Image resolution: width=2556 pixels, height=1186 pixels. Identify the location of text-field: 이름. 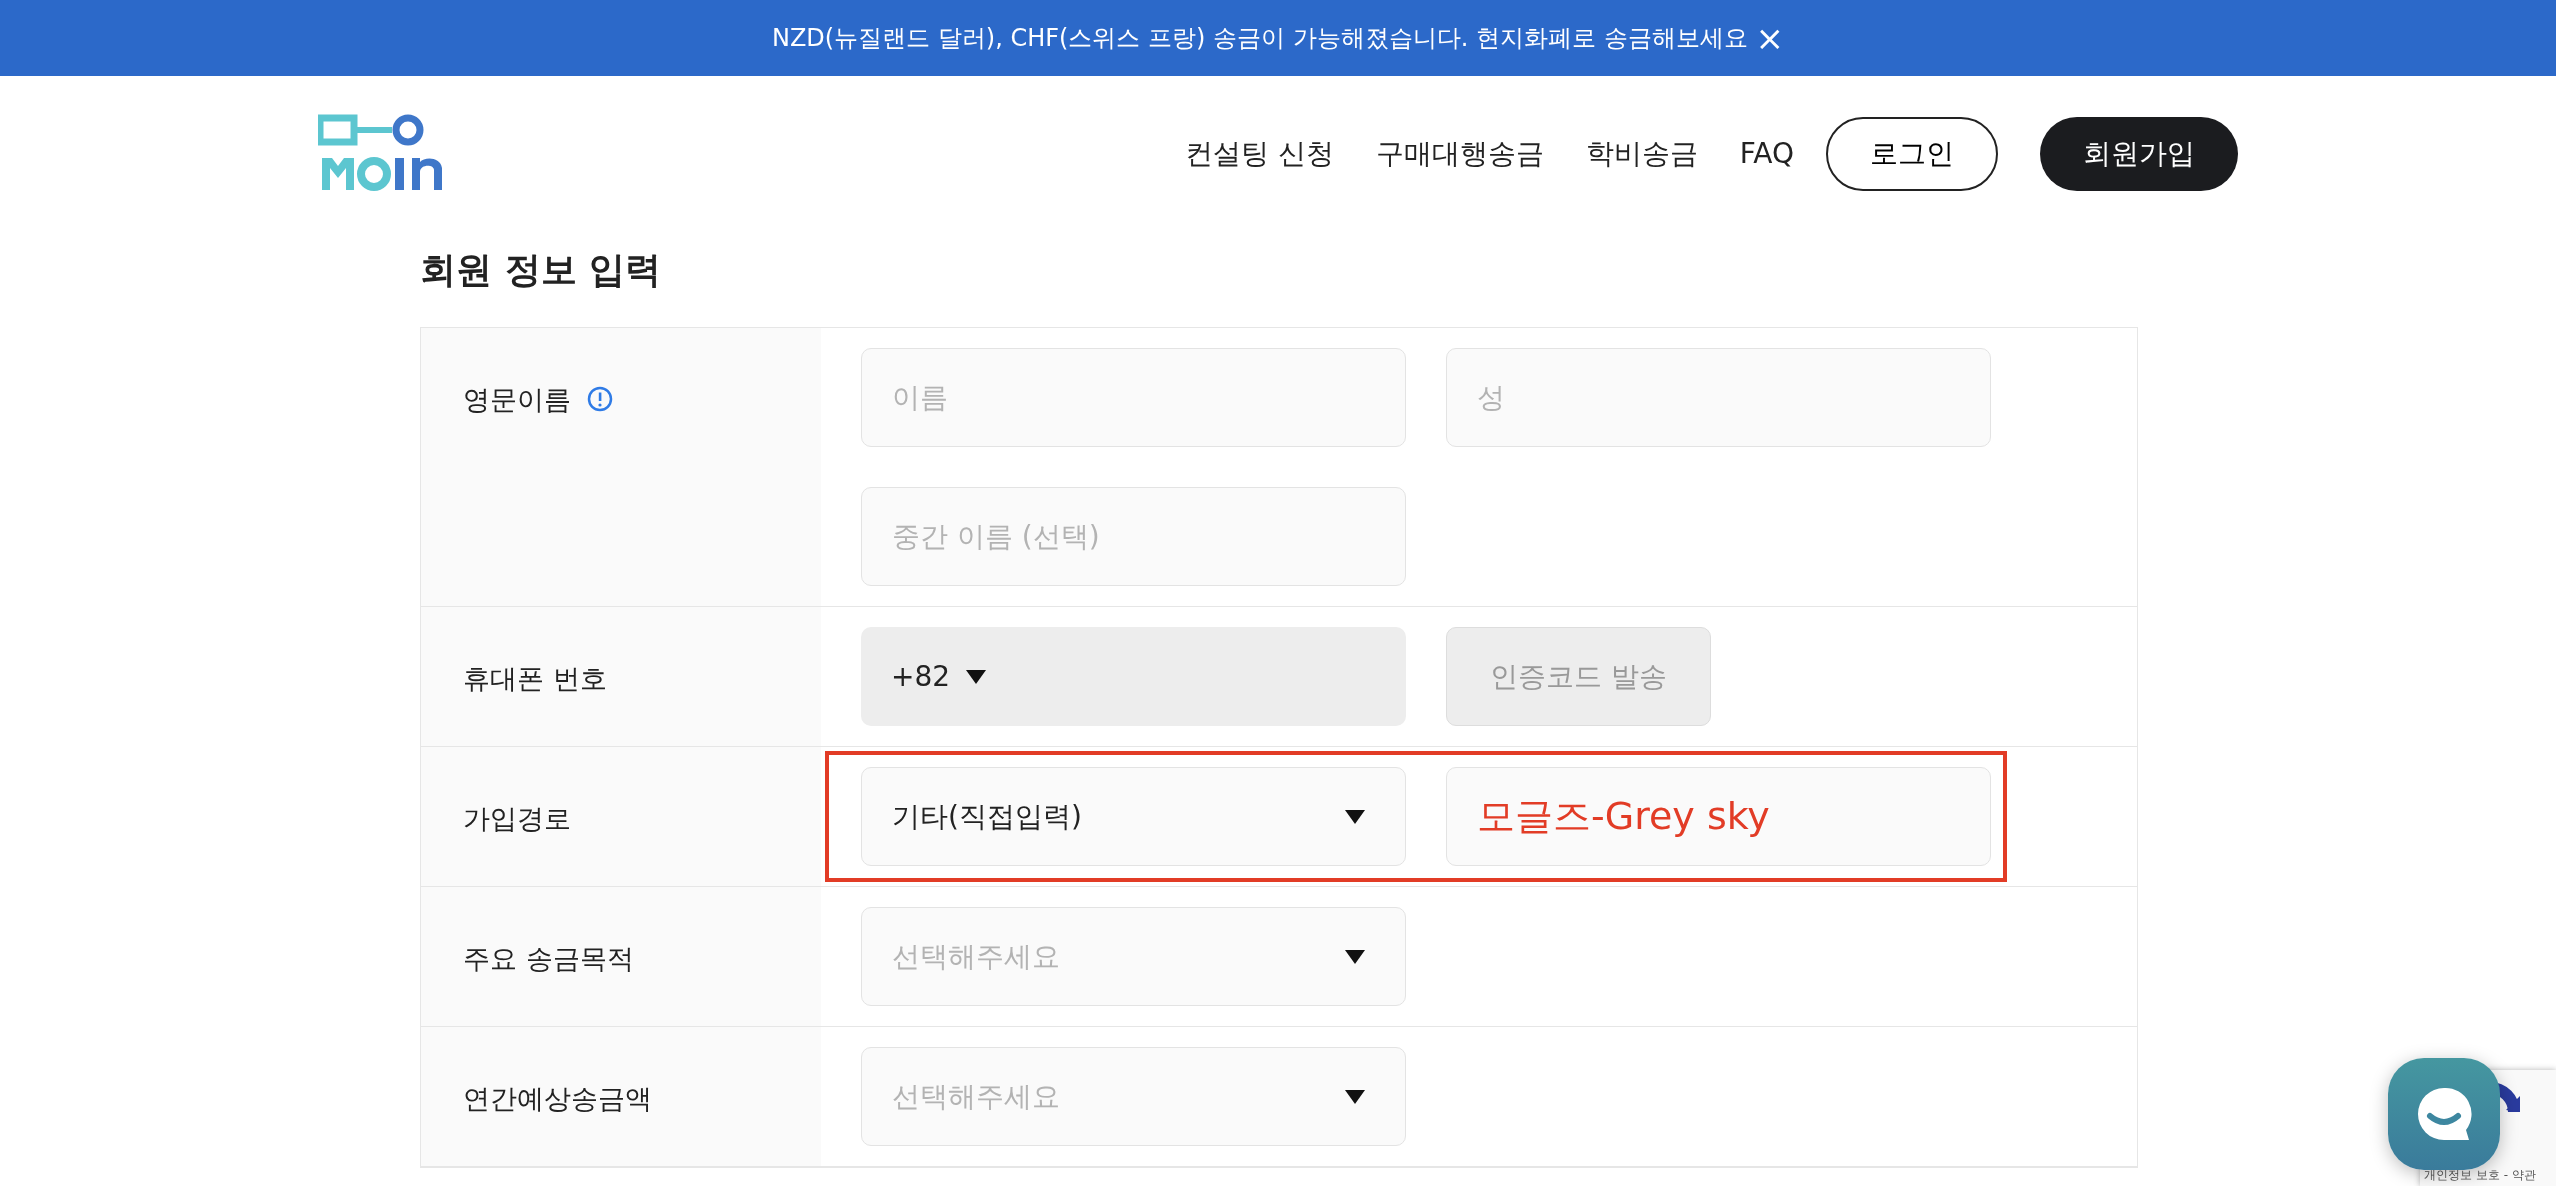
(1133, 397).